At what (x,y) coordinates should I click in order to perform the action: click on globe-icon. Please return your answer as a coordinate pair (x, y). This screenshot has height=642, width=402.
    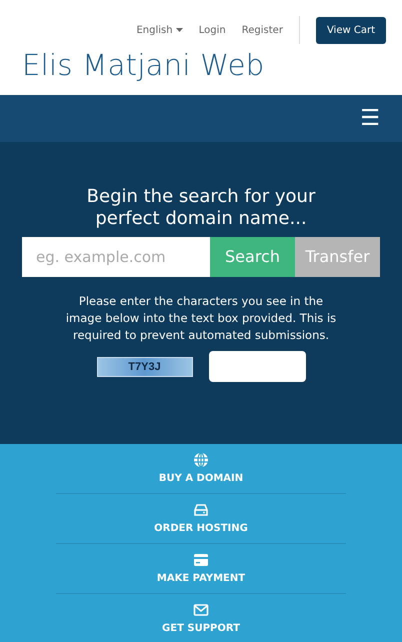
    Looking at the image, I should click on (201, 460).